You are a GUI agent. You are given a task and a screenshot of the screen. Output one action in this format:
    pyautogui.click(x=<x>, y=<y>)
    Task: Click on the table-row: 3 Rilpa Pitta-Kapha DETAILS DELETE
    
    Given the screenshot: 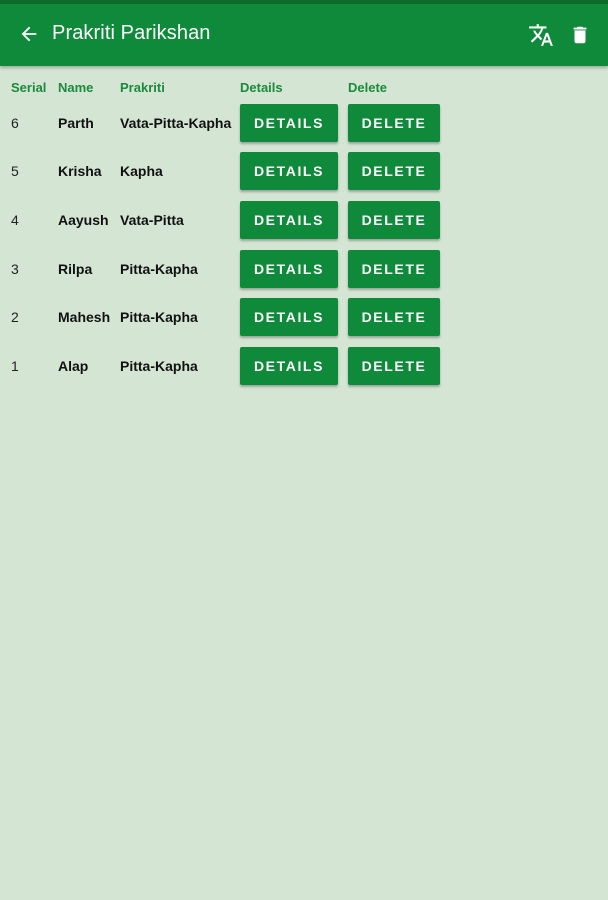 What is the action you would take?
    pyautogui.click(x=304, y=269)
    